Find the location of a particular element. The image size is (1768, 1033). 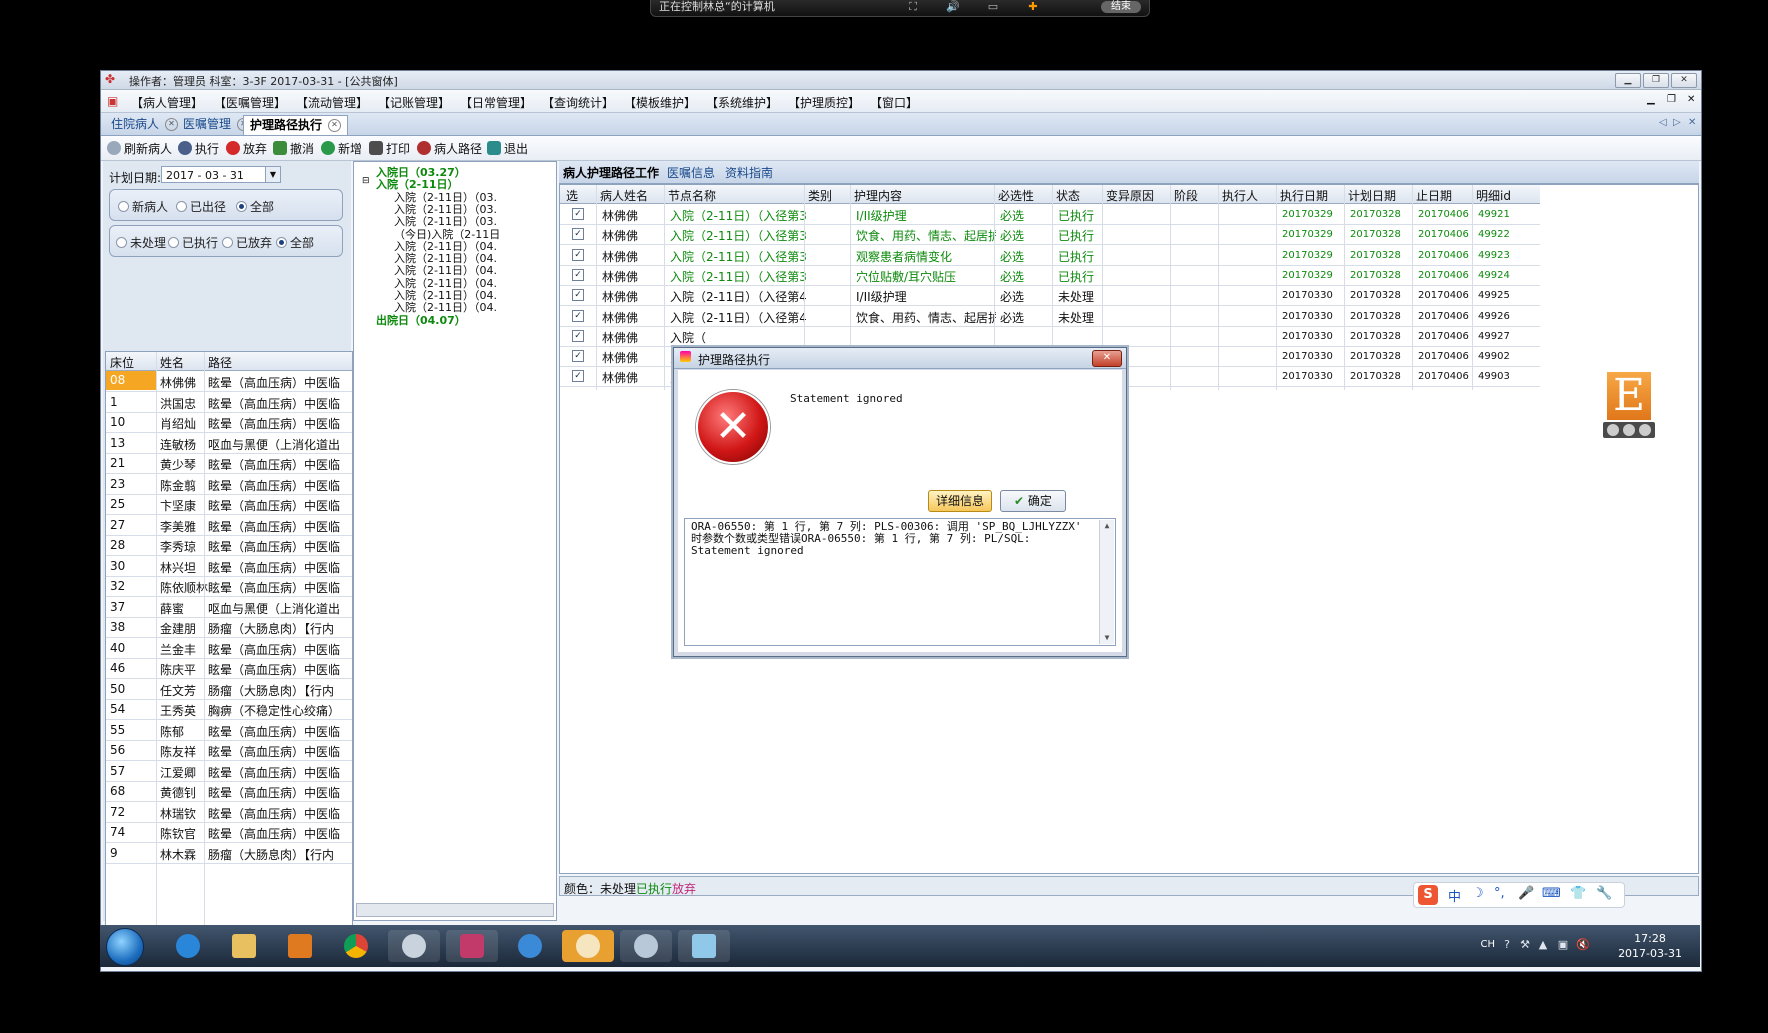

table-row: 21 黄少琴 眩晕（高血压病）中医临 is located at coordinates (229, 463).